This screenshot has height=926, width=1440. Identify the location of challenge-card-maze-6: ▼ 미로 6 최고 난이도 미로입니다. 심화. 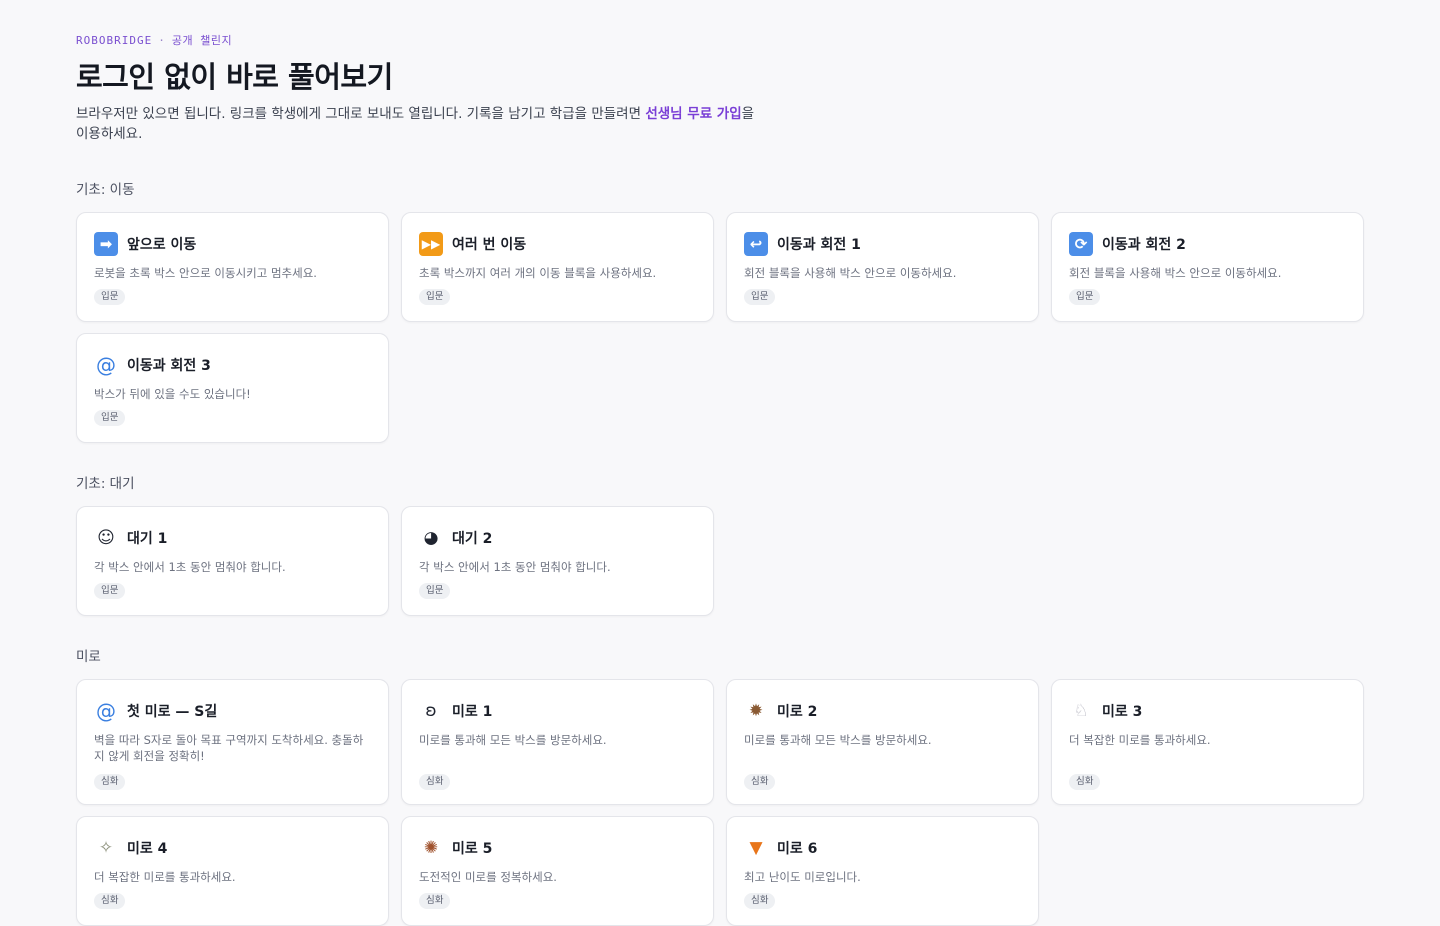
(882, 871).